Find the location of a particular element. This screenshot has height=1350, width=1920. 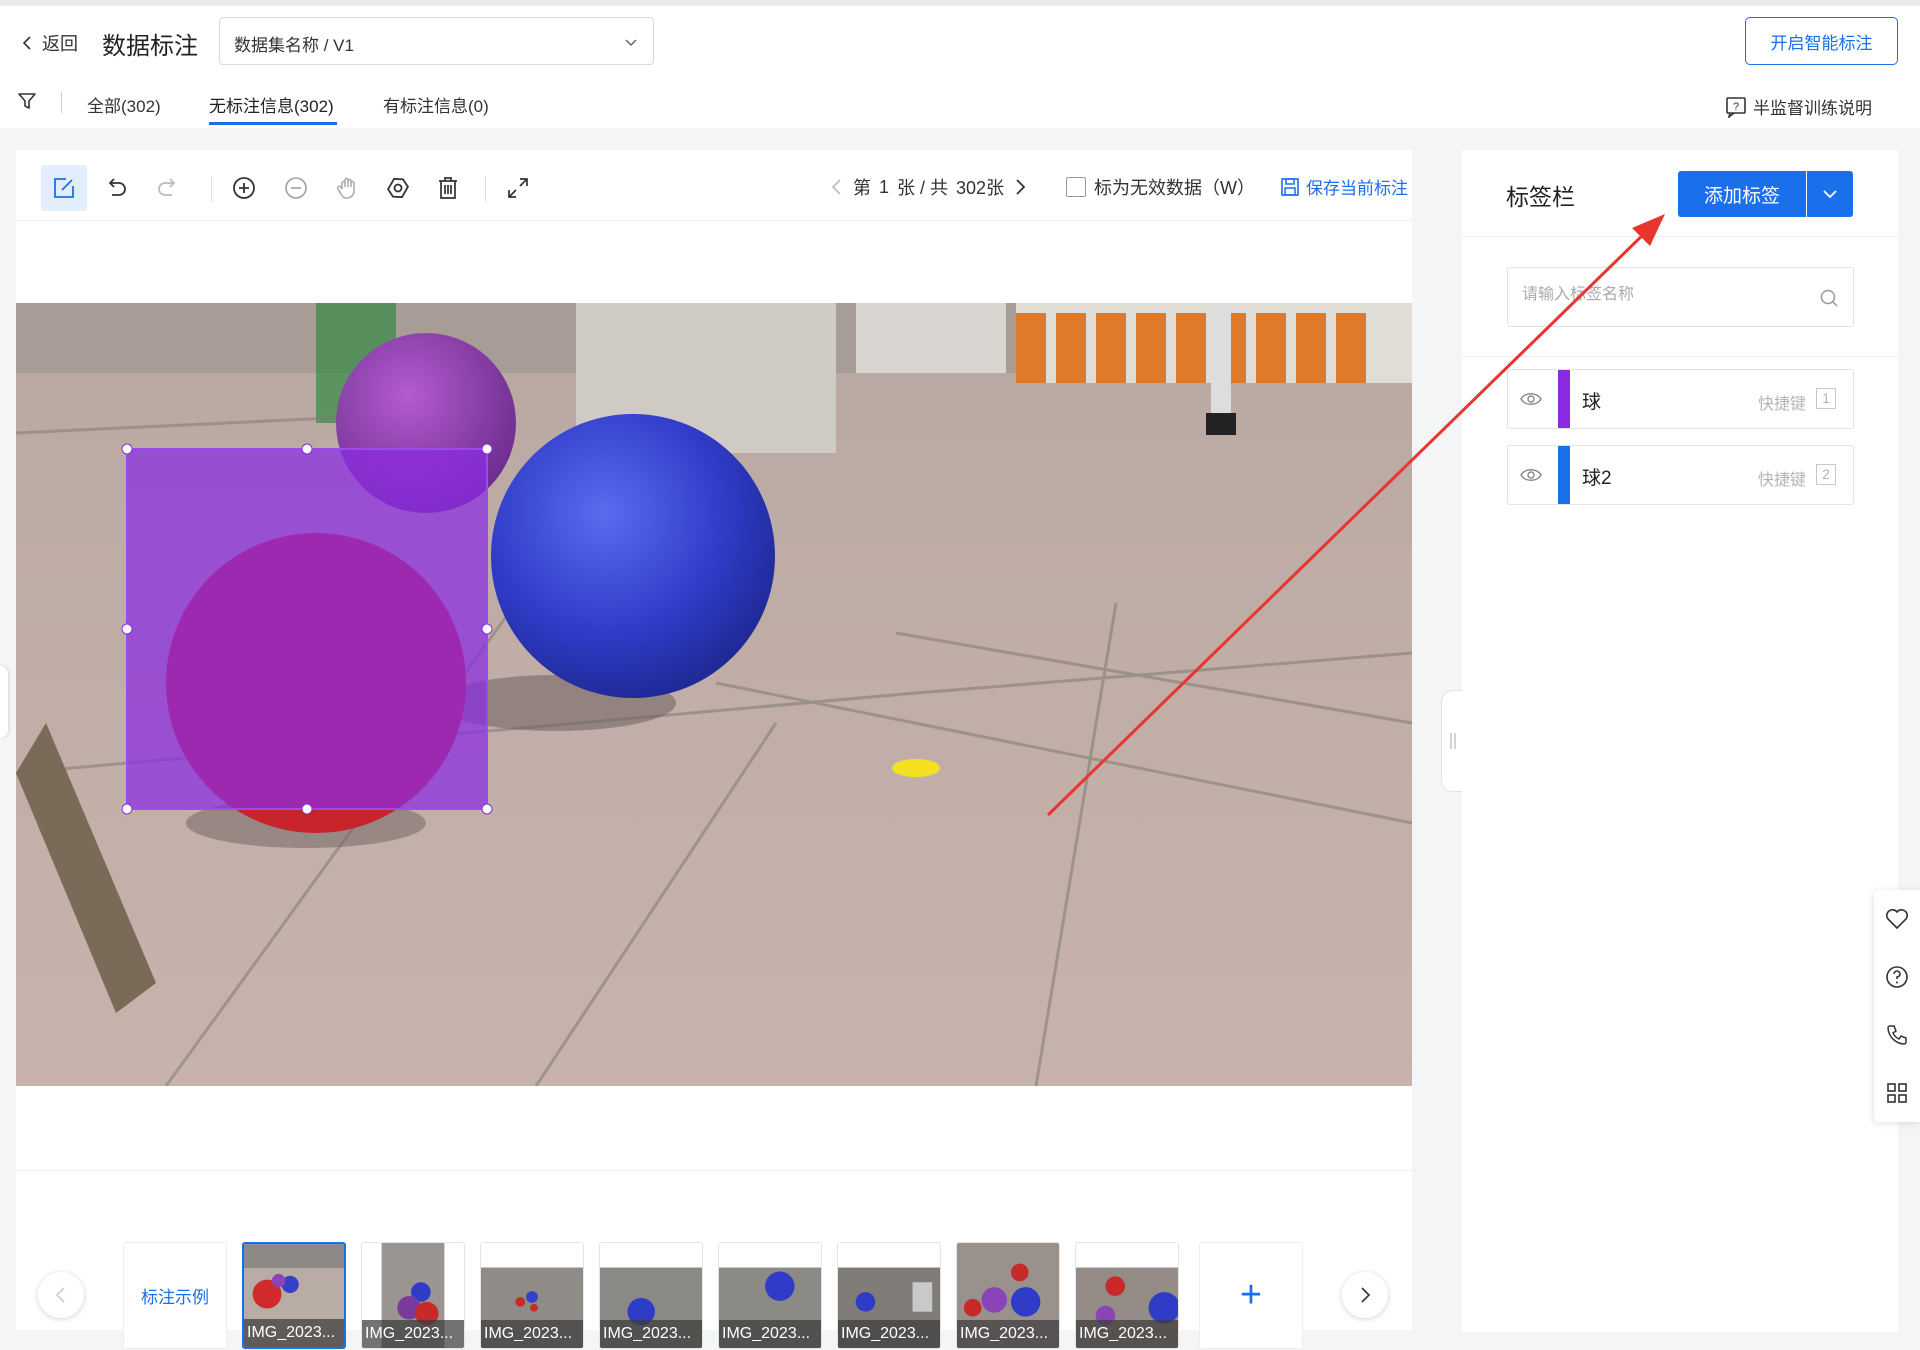

label-search is located at coordinates (1680, 297).